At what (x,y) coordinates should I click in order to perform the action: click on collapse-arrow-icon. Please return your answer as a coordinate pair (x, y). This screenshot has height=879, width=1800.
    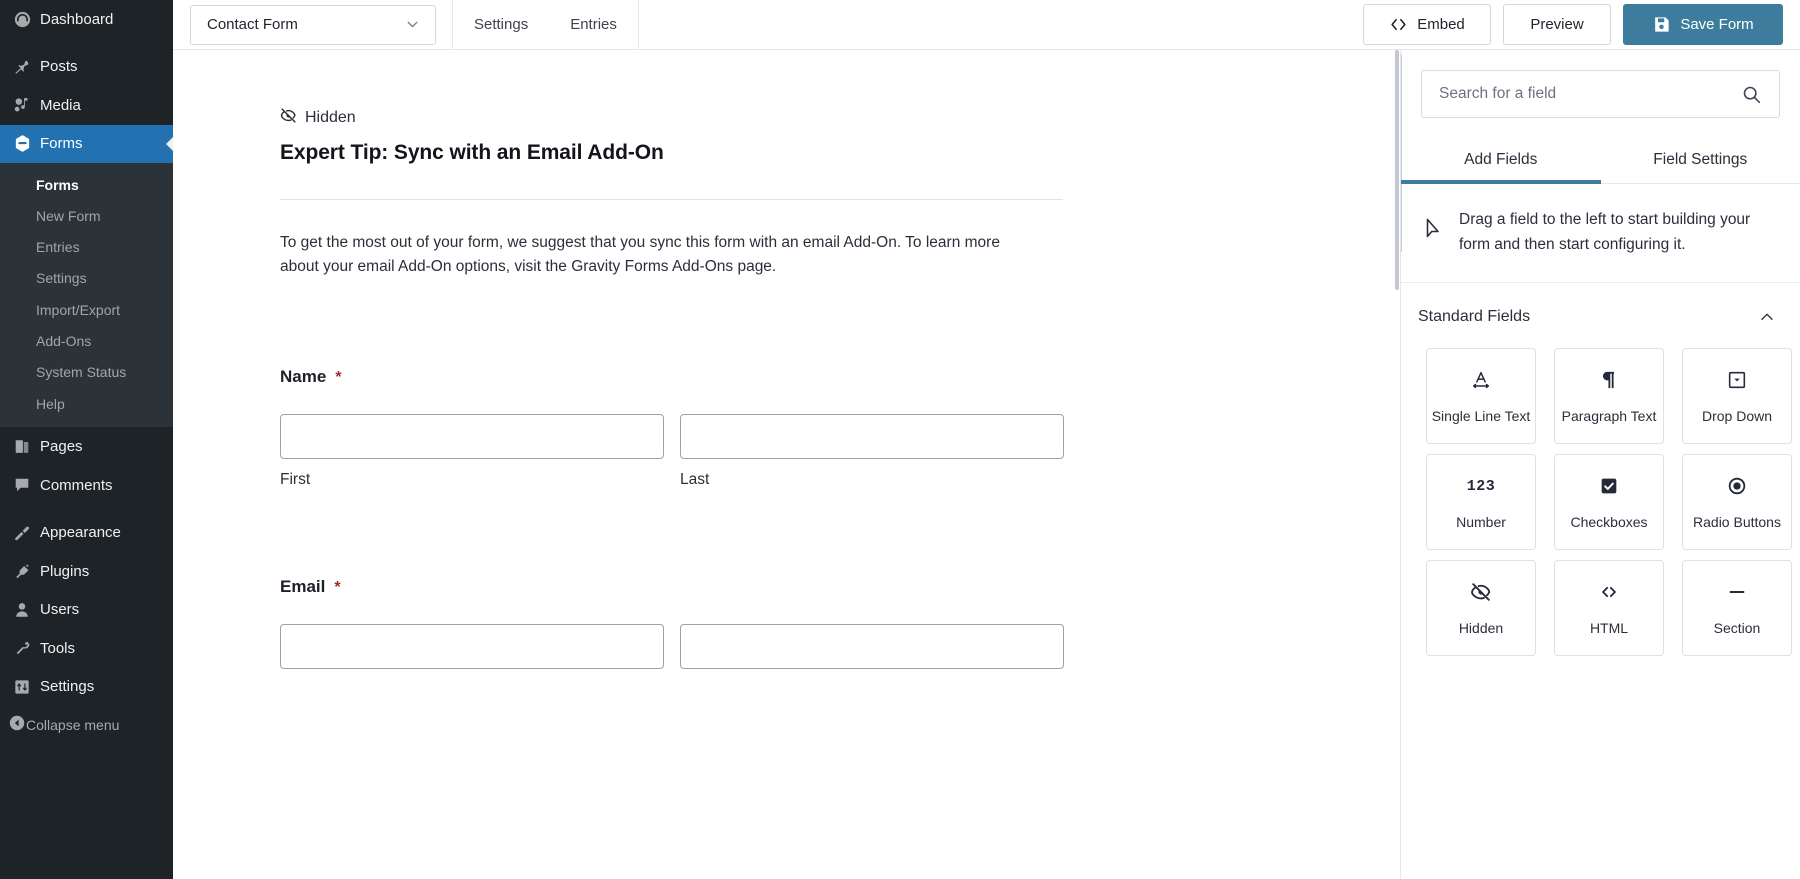
    Looking at the image, I should click on (17, 724).